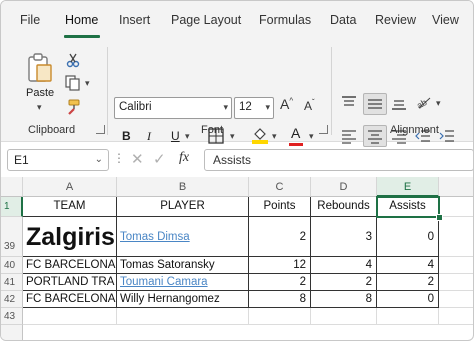  I want to click on borders-dropdown-icon: ▾, so click(232, 136).